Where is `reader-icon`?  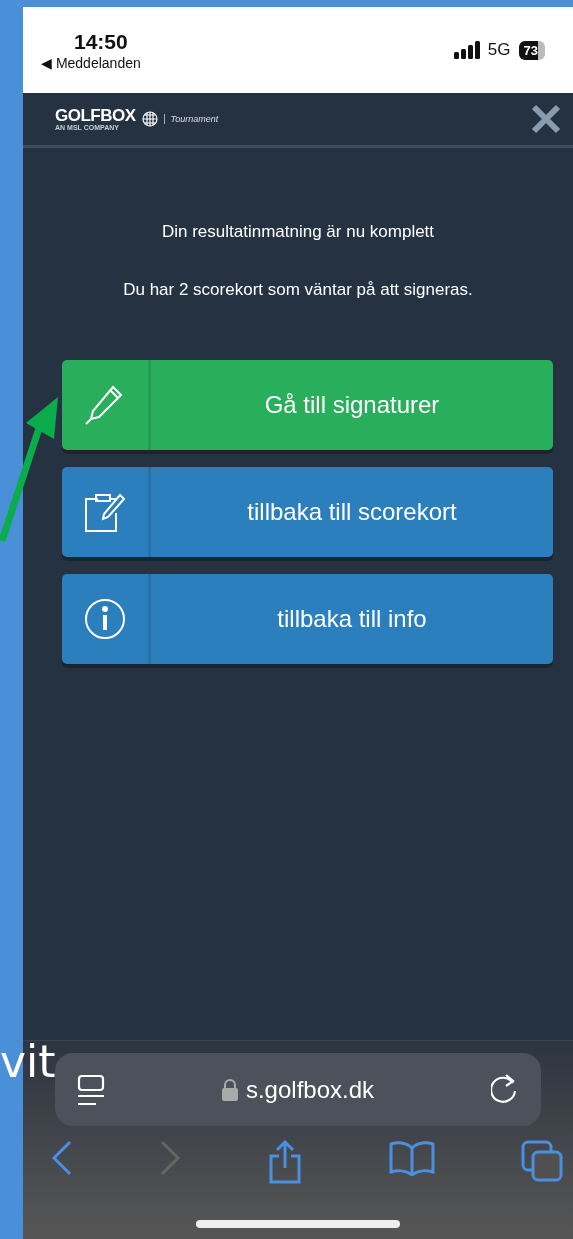 reader-icon is located at coordinates (91, 1089).